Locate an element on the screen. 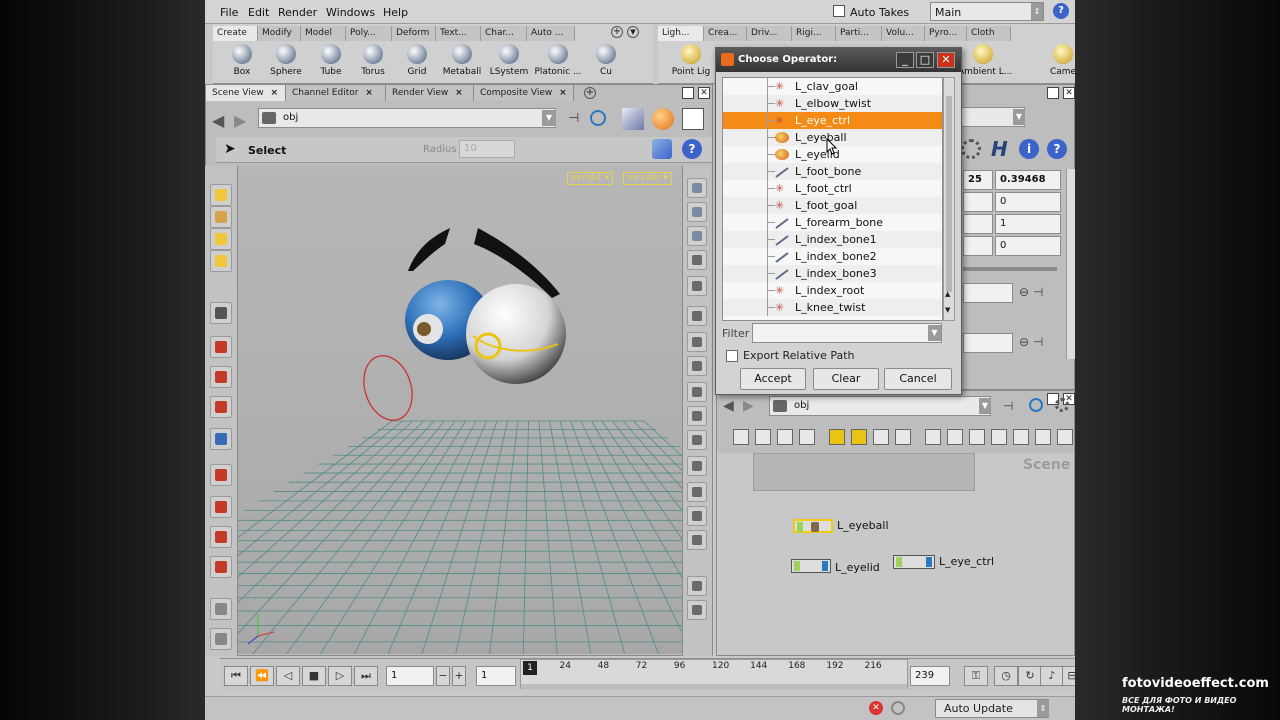 The height and width of the screenshot is (720, 1280). radius-field: 10 is located at coordinates (487, 149).